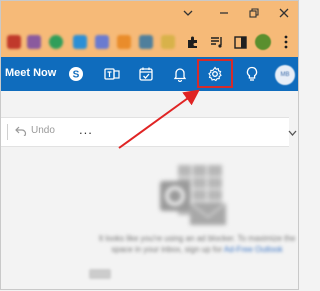  Describe the element at coordinates (217, 42) in the screenshot. I see `playlist-icon` at that location.